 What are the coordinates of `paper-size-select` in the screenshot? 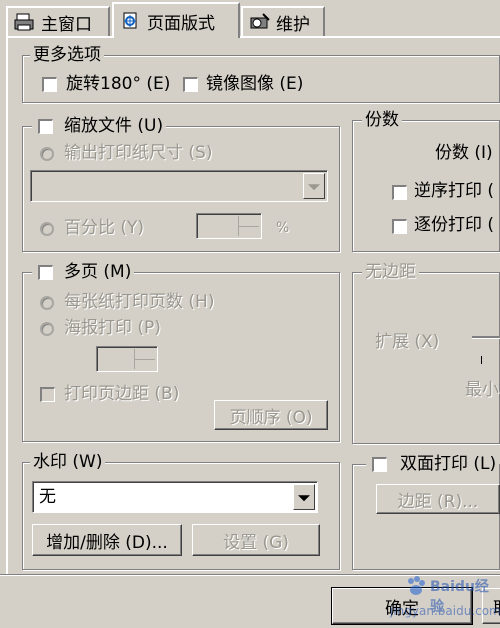 It's located at (179, 186).